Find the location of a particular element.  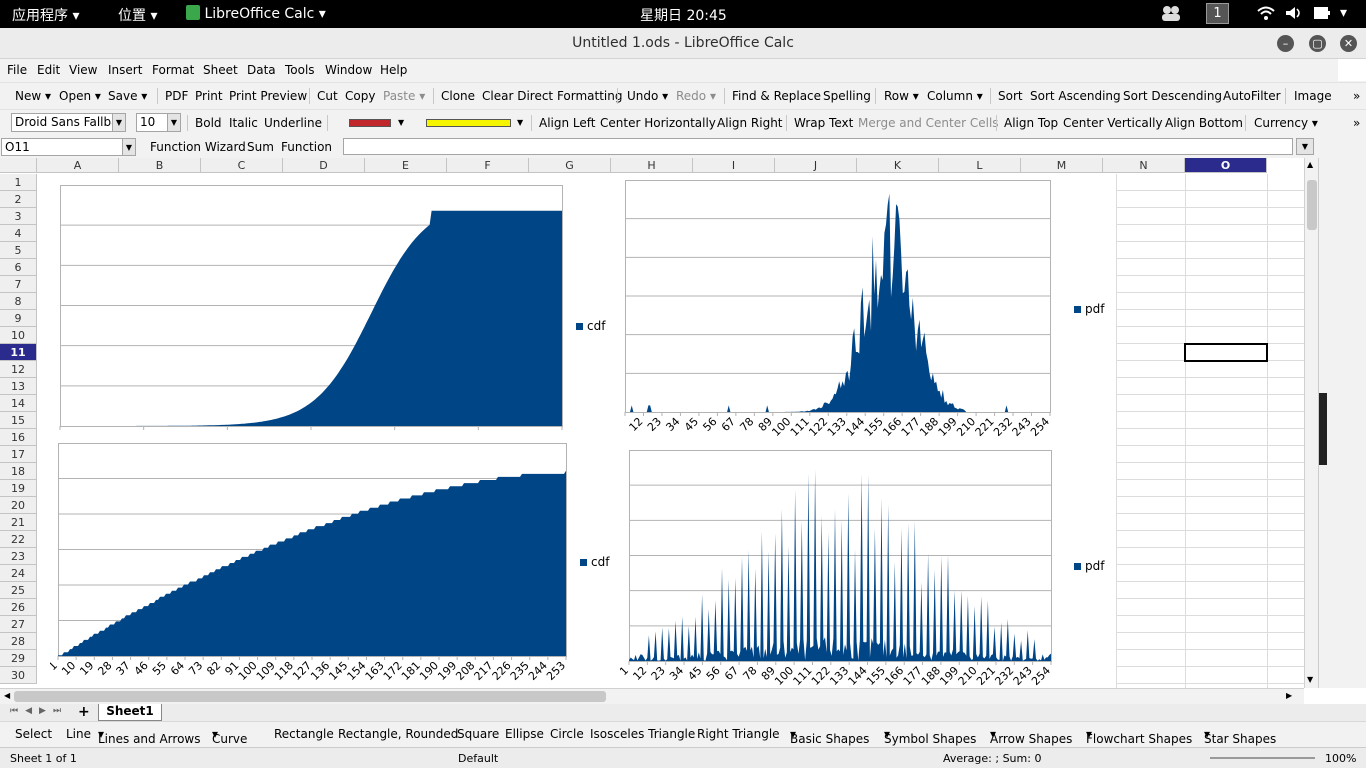

star-shapes-menu: Star Shapes ▾ is located at coordinates (1240, 736).